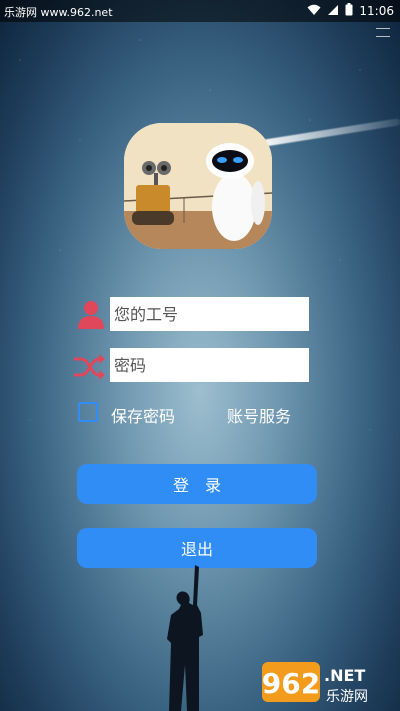 Image resolution: width=400 pixels, height=711 pixels. What do you see at coordinates (383, 32) in the screenshot?
I see `menu-icon` at bounding box center [383, 32].